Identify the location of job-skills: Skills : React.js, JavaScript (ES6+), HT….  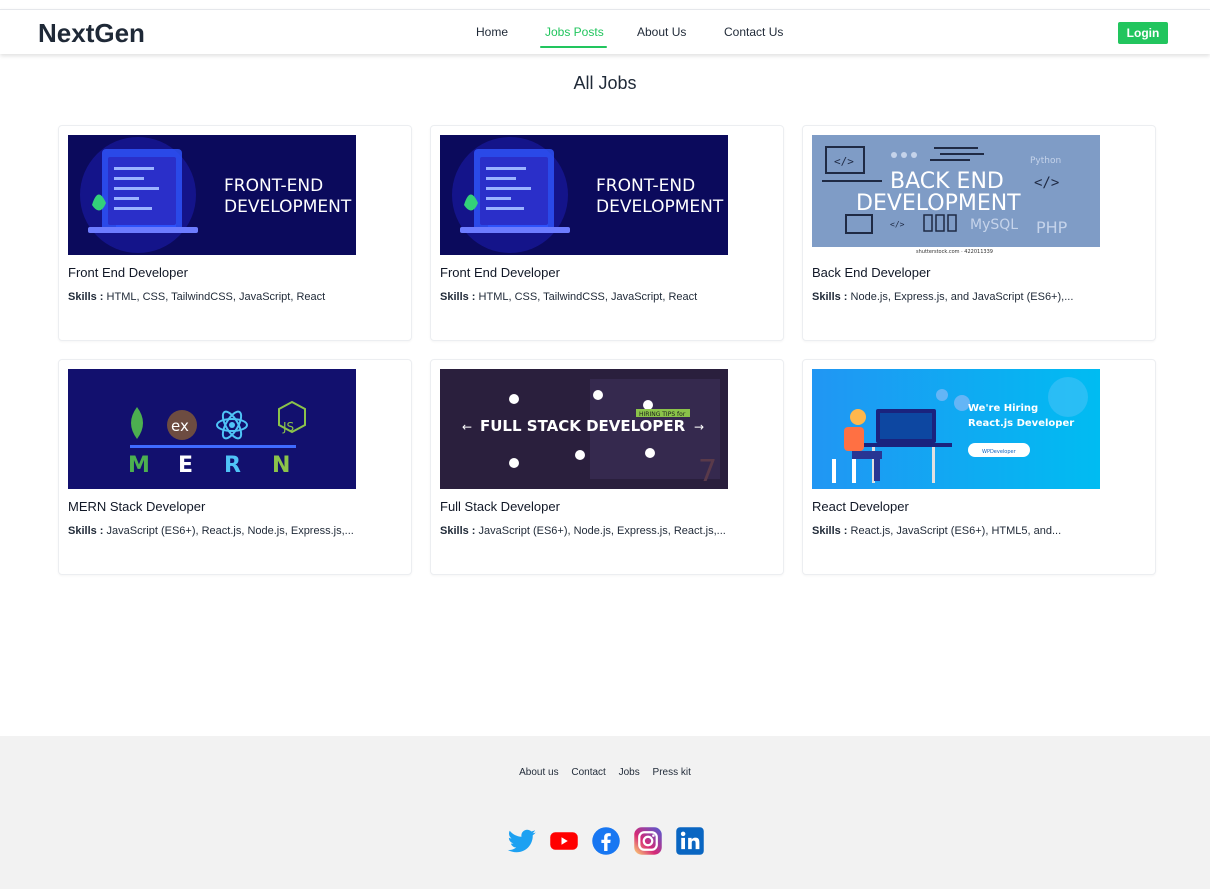
(936, 531).